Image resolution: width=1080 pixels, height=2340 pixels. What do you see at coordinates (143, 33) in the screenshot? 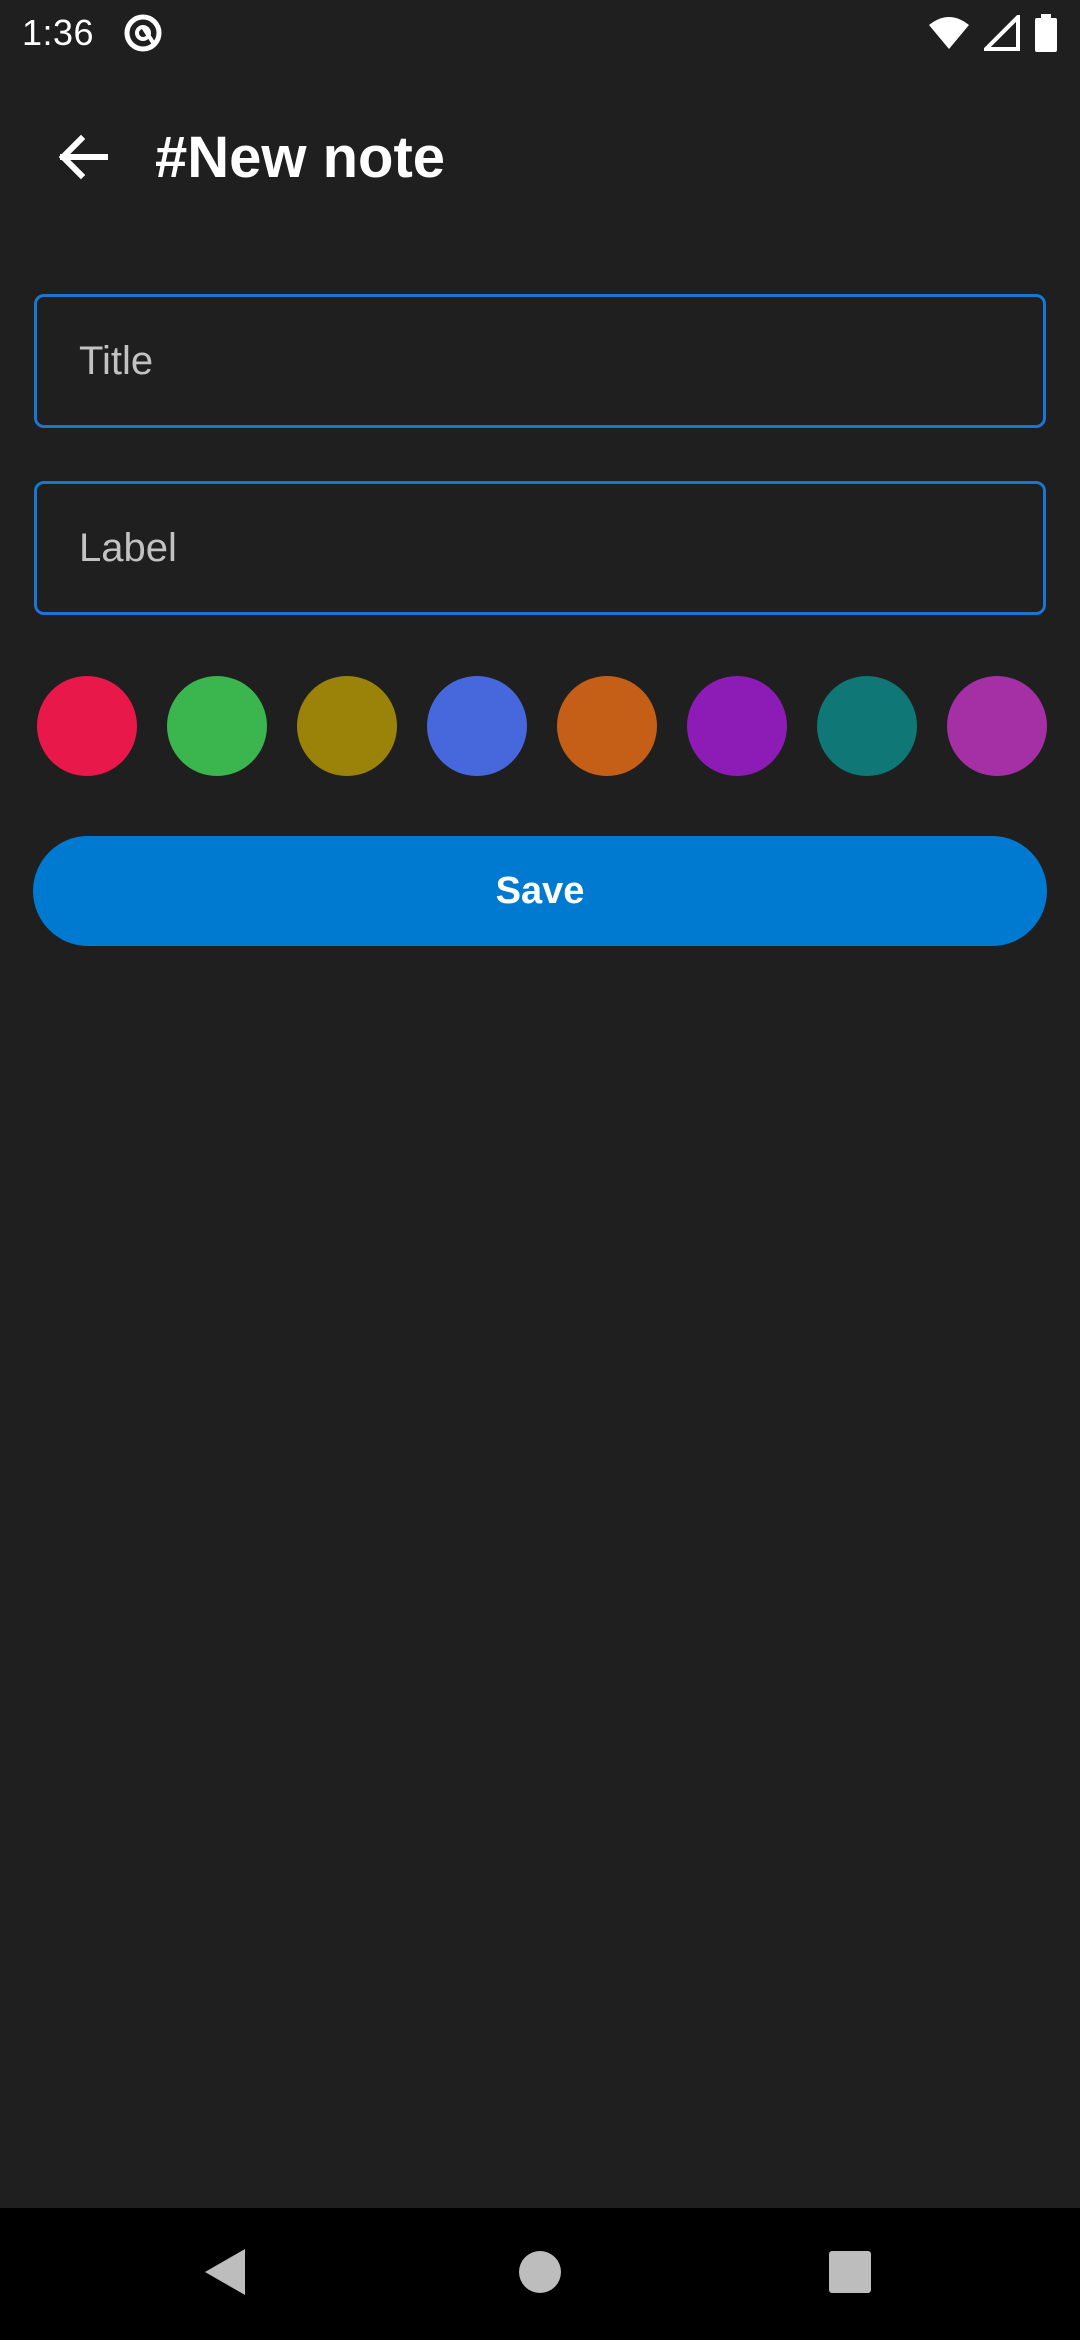
I see `at-sign-icon` at bounding box center [143, 33].